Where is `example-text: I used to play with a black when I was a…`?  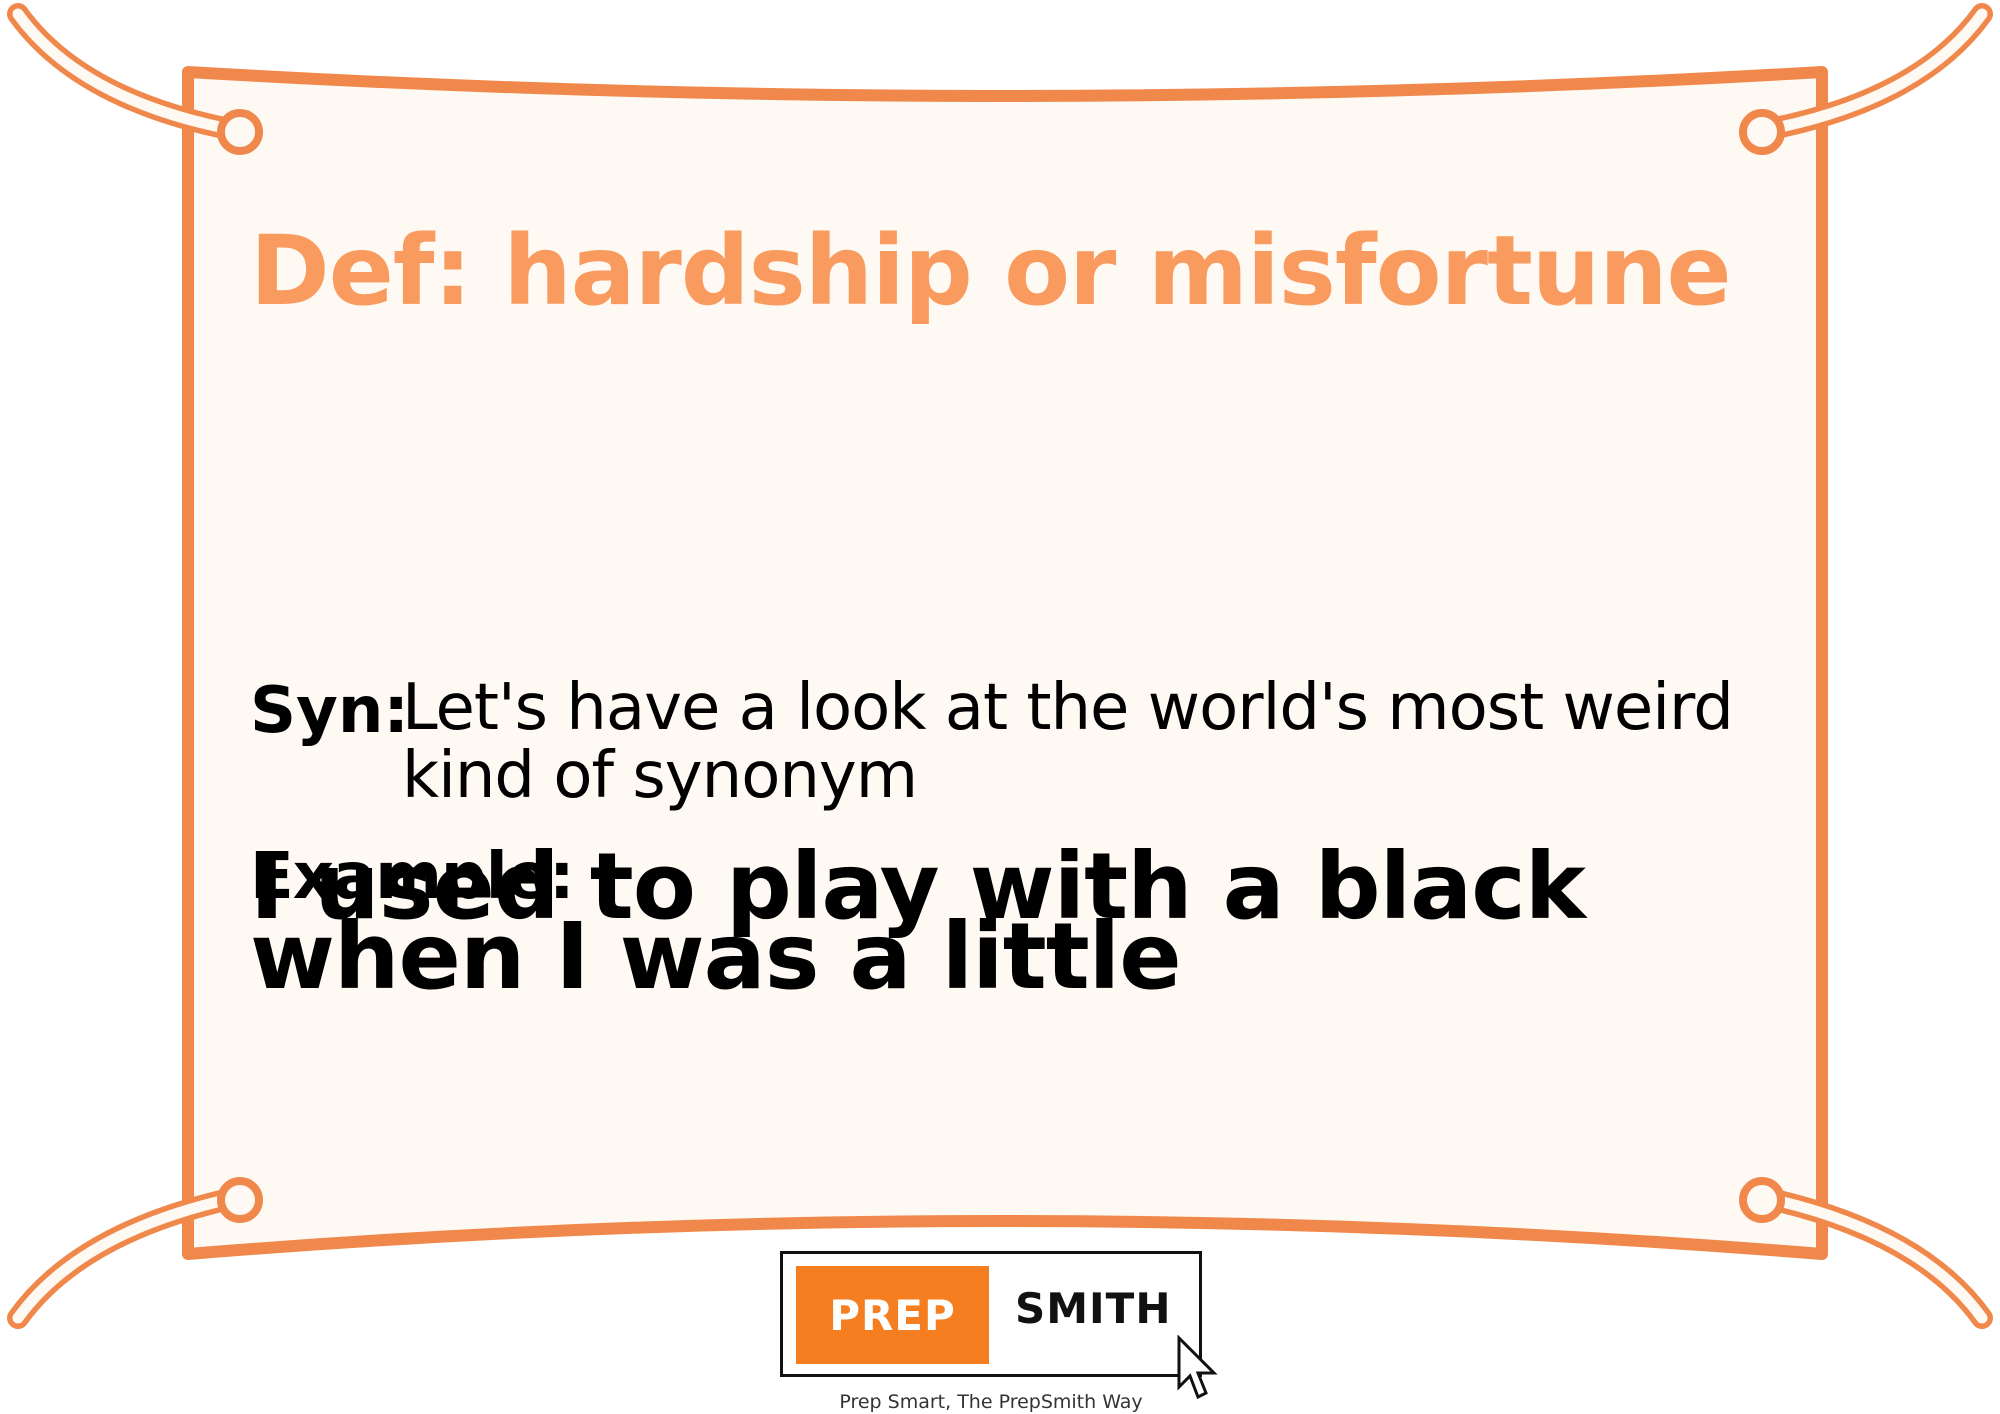
example-text: I used to play with a black when I was a… is located at coordinates (918, 921).